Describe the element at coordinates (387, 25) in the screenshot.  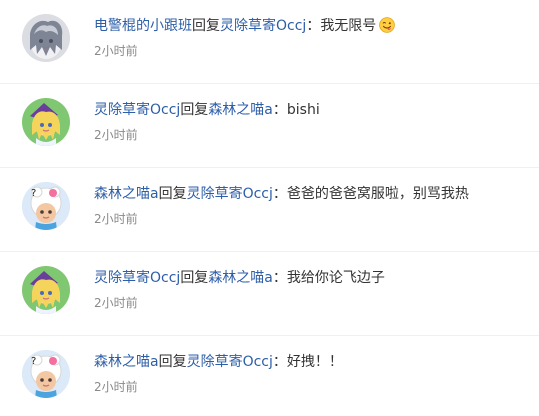
I see `winking-face-emoji-icon` at that location.